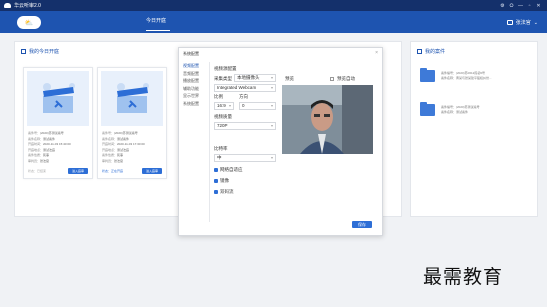 The image size is (547, 307). I want to click on maximize-button: ▫, so click(529, 6).